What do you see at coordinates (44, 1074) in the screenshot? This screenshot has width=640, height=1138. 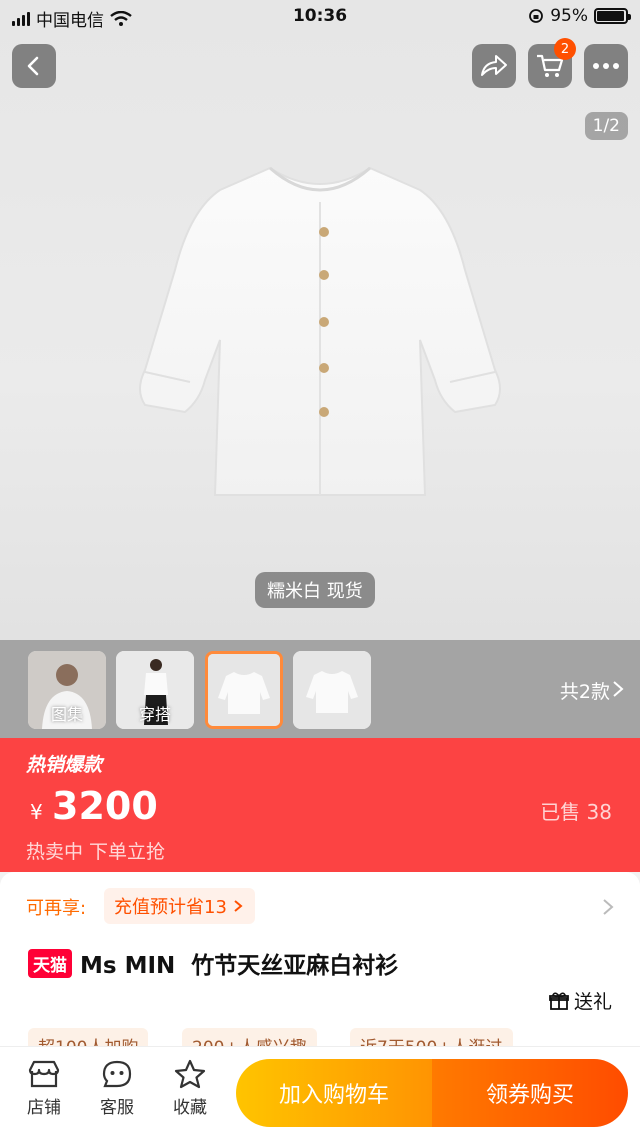 I see `store-icon` at bounding box center [44, 1074].